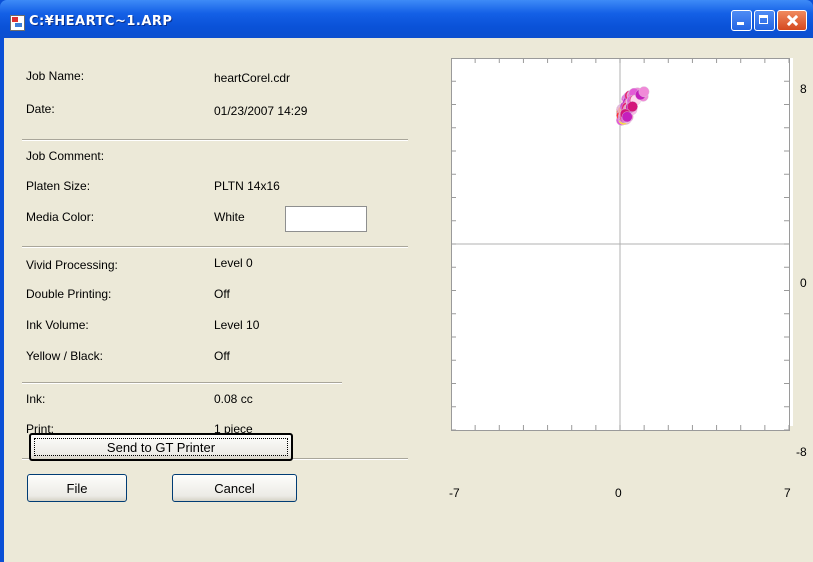  What do you see at coordinates (764, 20) in the screenshot?
I see `maximize-button` at bounding box center [764, 20].